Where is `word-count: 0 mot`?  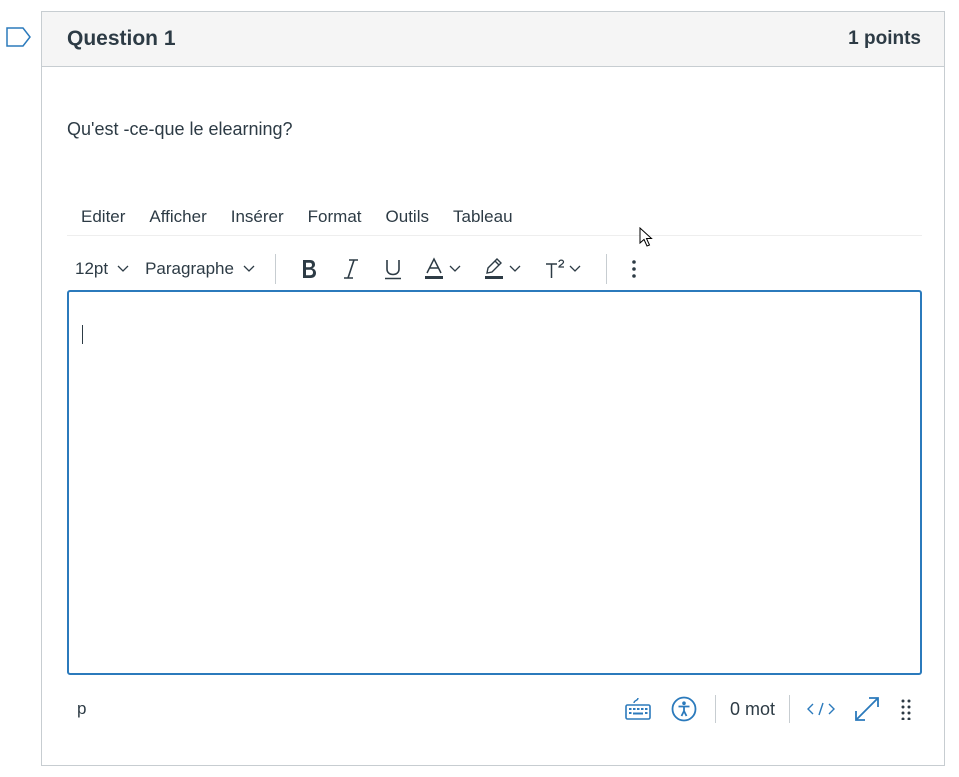 word-count: 0 mot is located at coordinates (752, 709).